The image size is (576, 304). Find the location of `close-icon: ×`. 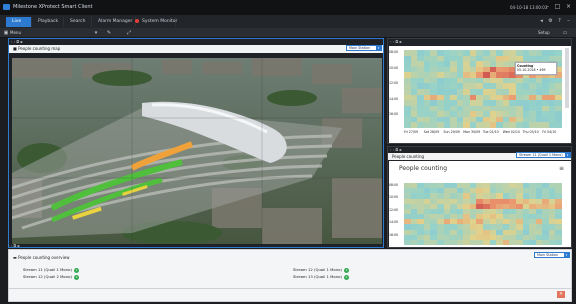

close-icon: × is located at coordinates (568, 7).